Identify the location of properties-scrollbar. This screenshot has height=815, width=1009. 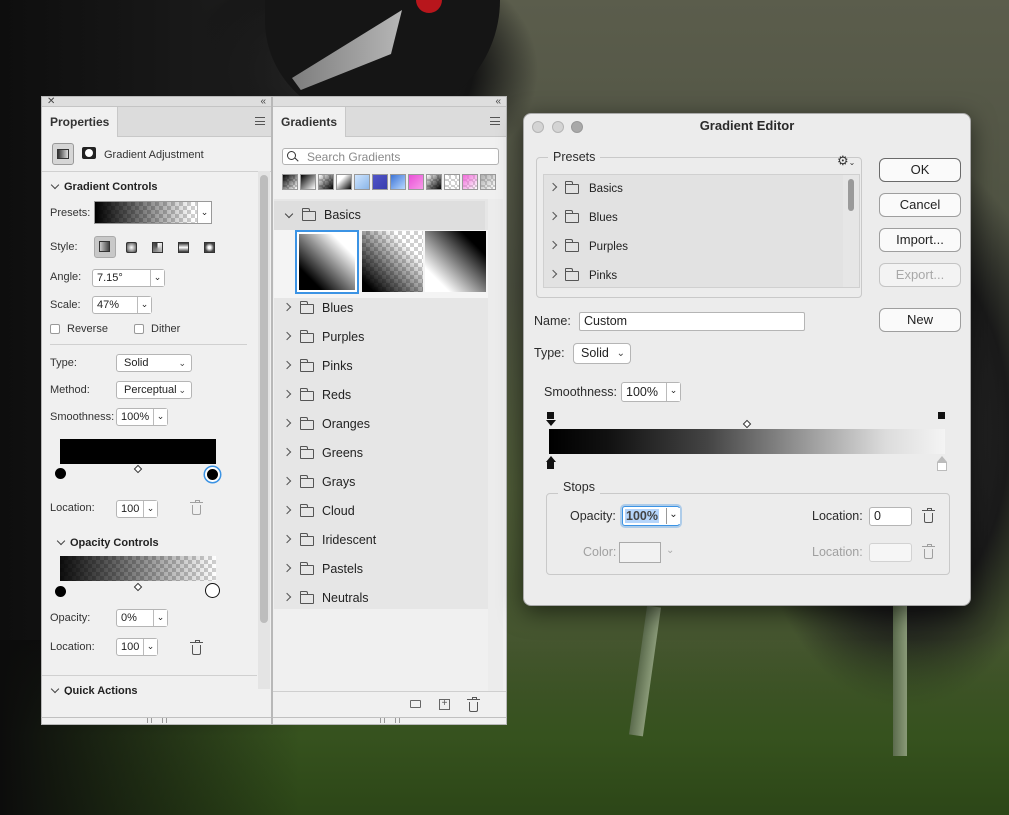
(264, 430).